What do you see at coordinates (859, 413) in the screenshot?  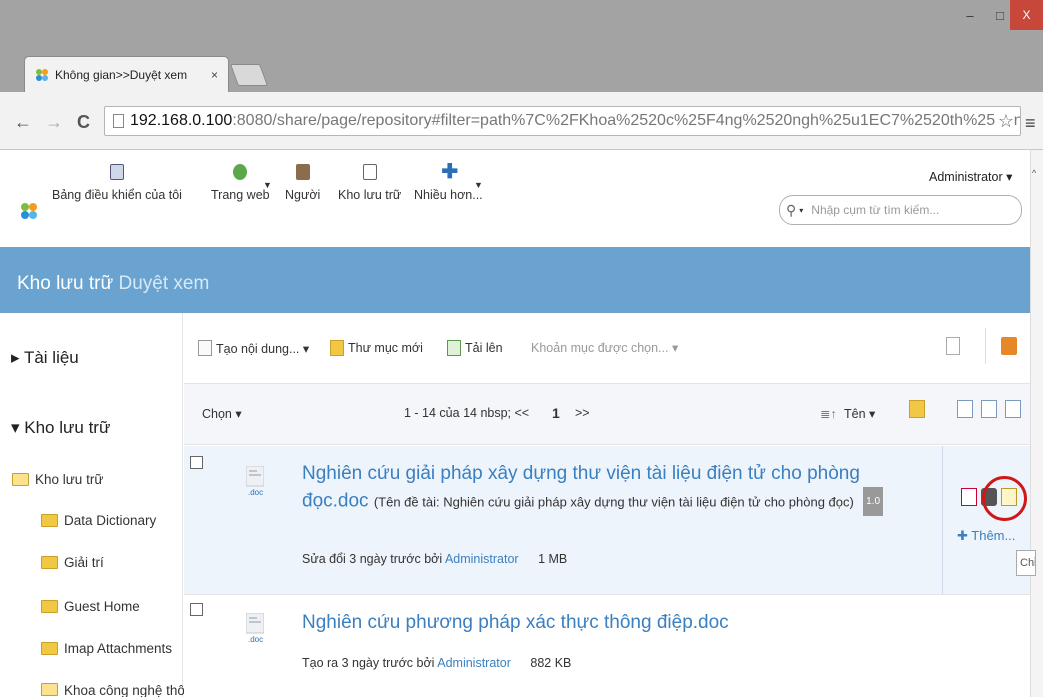 I see `sort-field-menu: Tên ▾` at bounding box center [859, 413].